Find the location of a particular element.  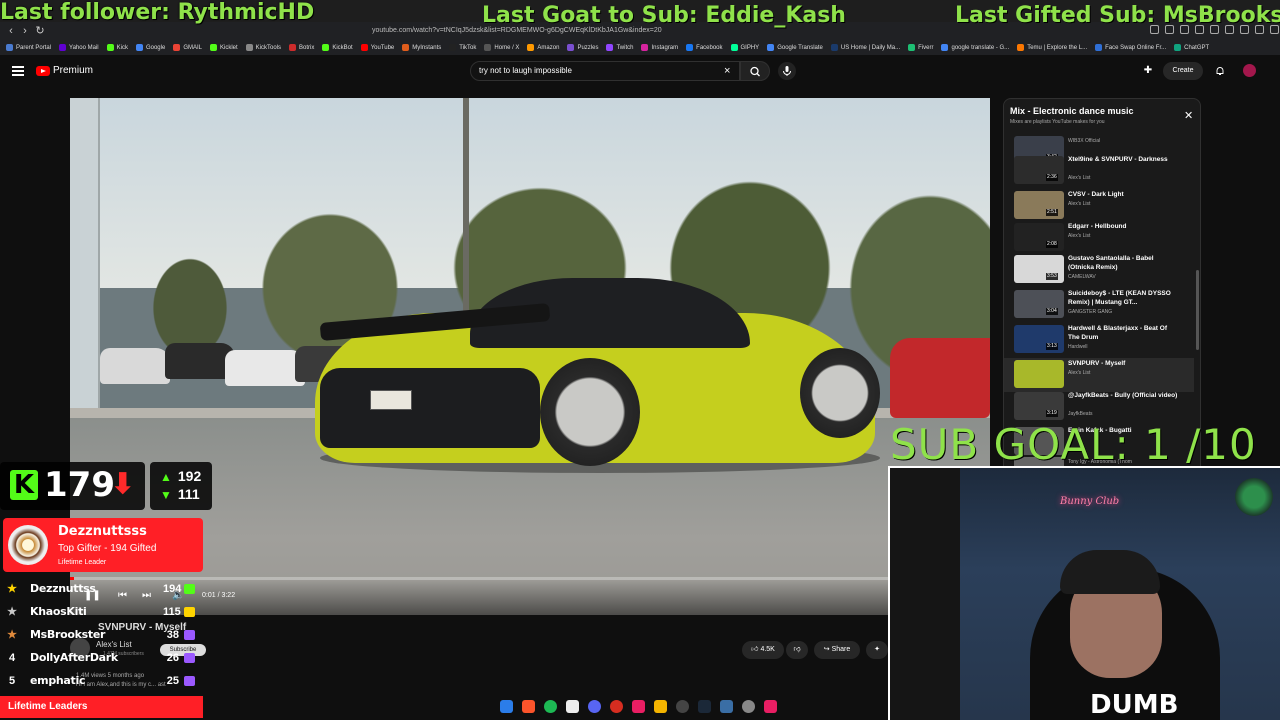

bookmark-item: KickTools is located at coordinates (263, 47).